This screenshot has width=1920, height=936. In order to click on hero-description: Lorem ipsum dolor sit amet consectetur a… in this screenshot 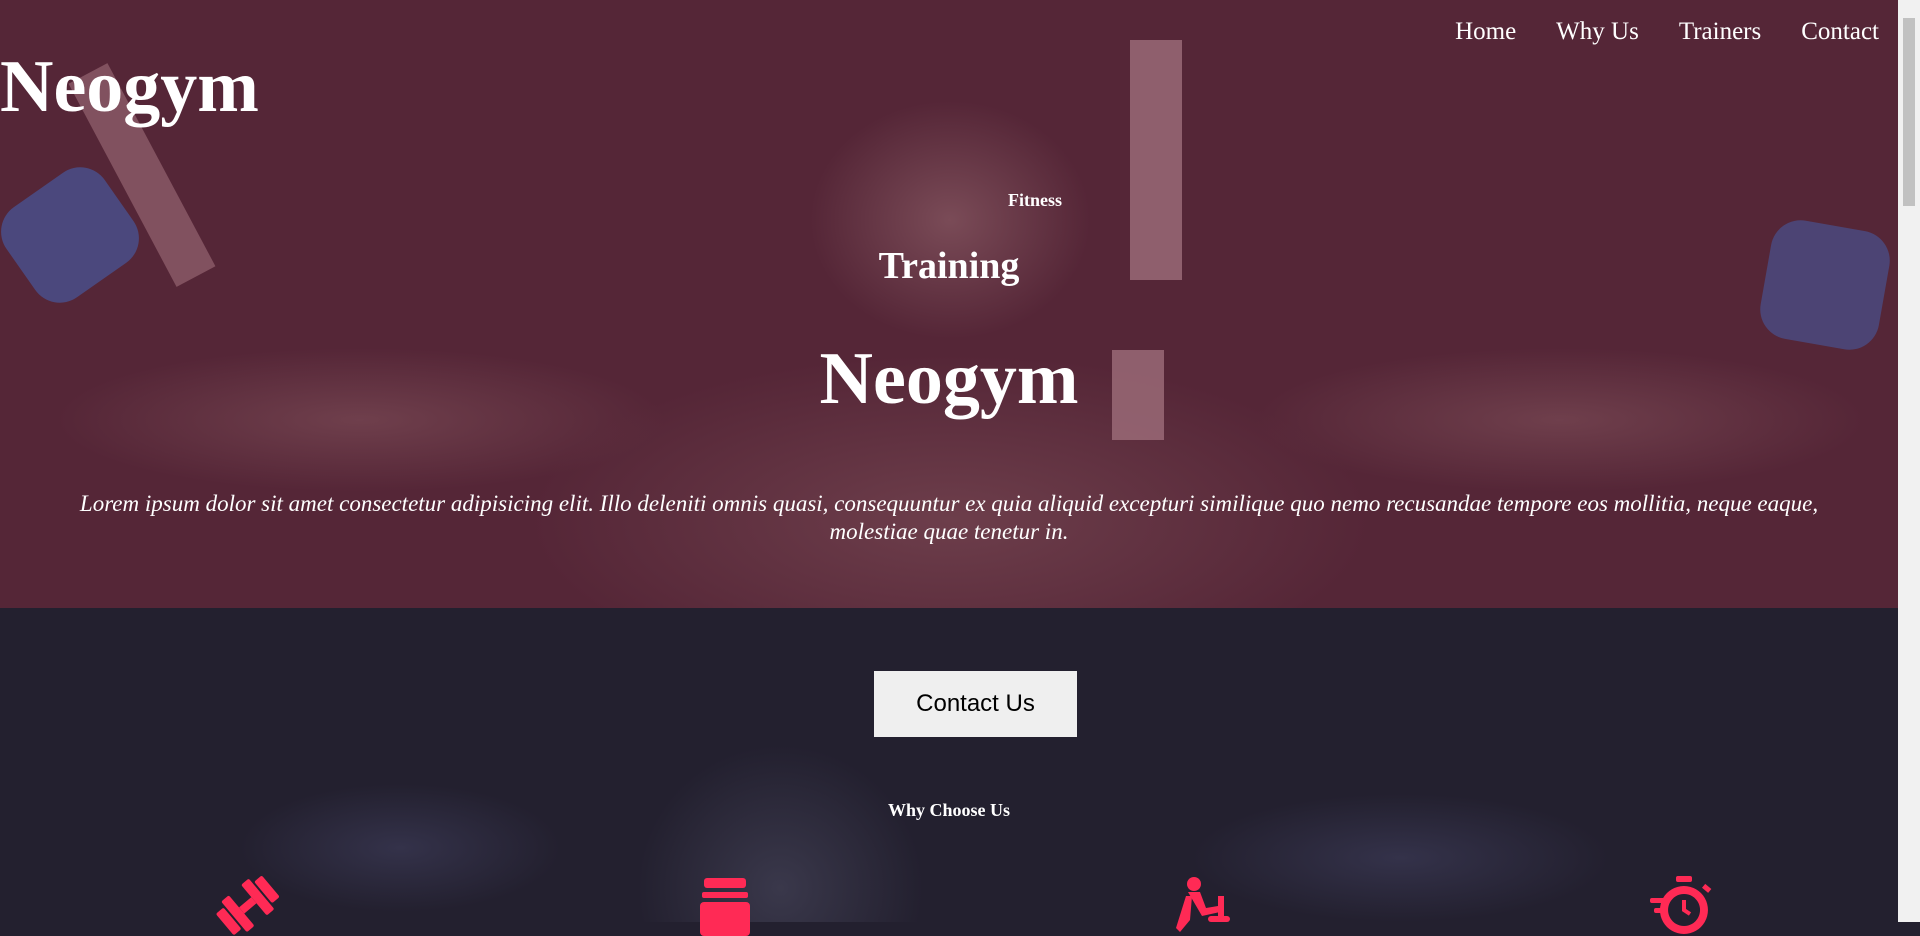, I will do `click(949, 517)`.